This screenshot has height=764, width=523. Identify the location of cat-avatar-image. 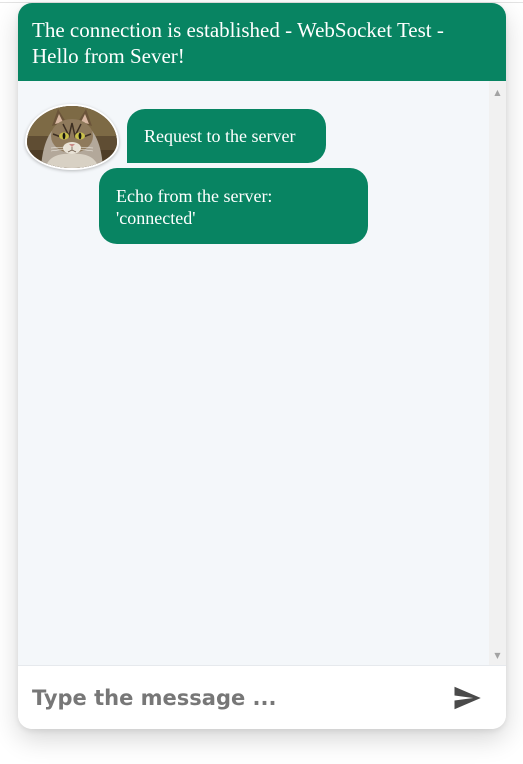
(72, 137).